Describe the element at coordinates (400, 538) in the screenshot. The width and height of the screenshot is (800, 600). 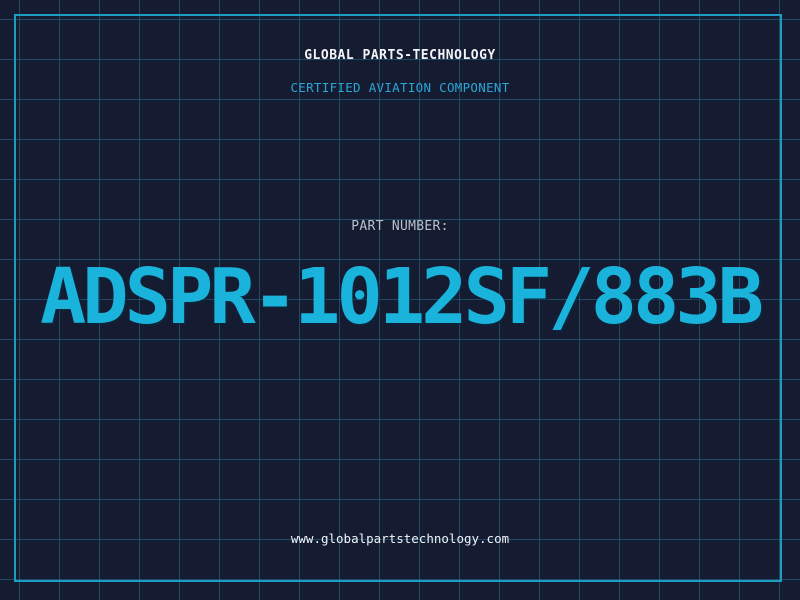
I see `website-link: www.globalpartstechnology.com` at that location.